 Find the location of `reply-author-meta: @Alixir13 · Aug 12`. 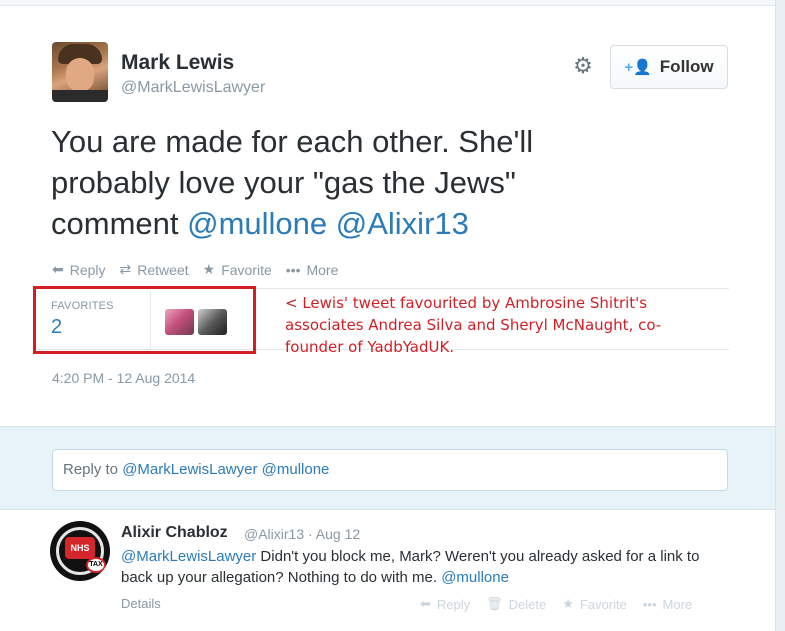

reply-author-meta: @Alixir13 · Aug 12 is located at coordinates (302, 534).